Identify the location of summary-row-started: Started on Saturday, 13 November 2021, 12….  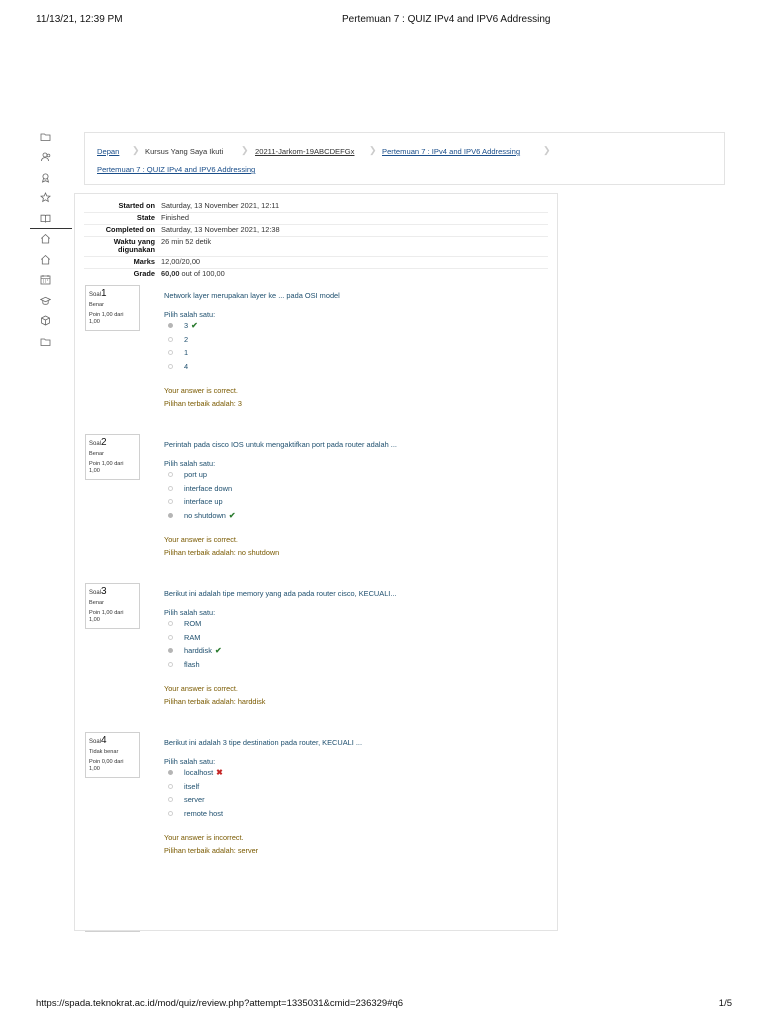
(199, 206).